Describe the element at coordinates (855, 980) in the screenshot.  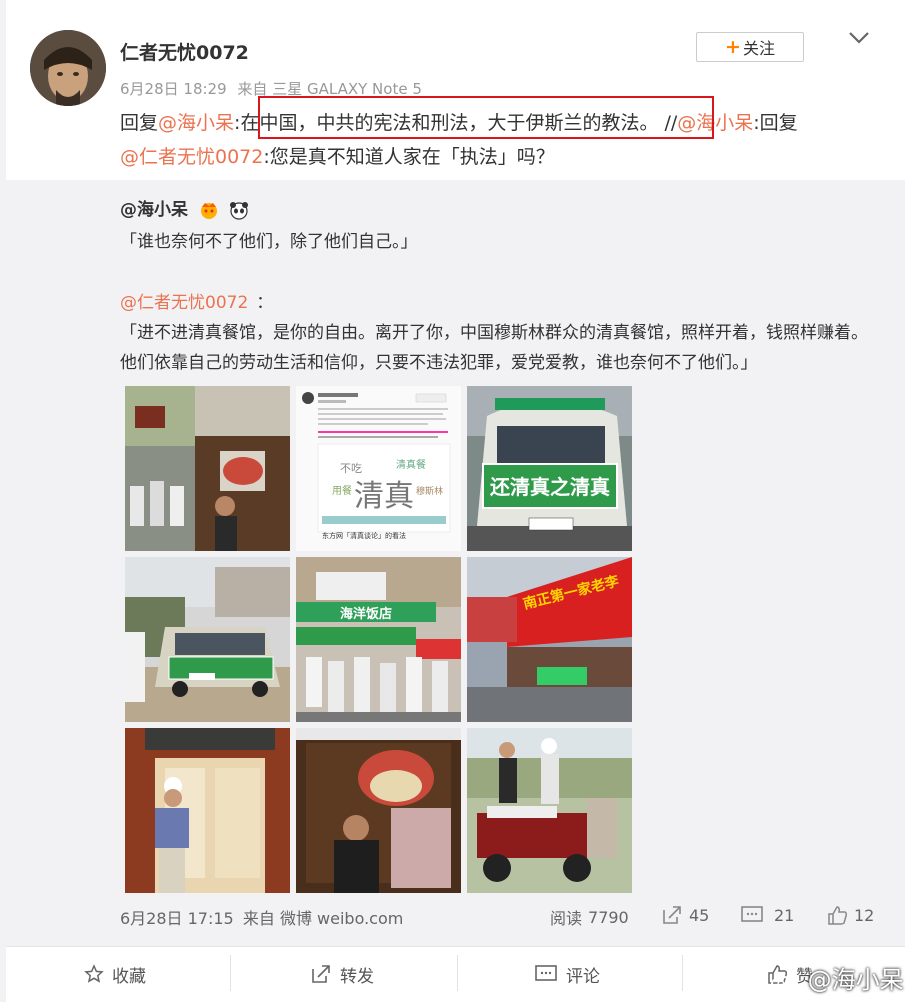
I see `watermark-text: @海小呆` at that location.